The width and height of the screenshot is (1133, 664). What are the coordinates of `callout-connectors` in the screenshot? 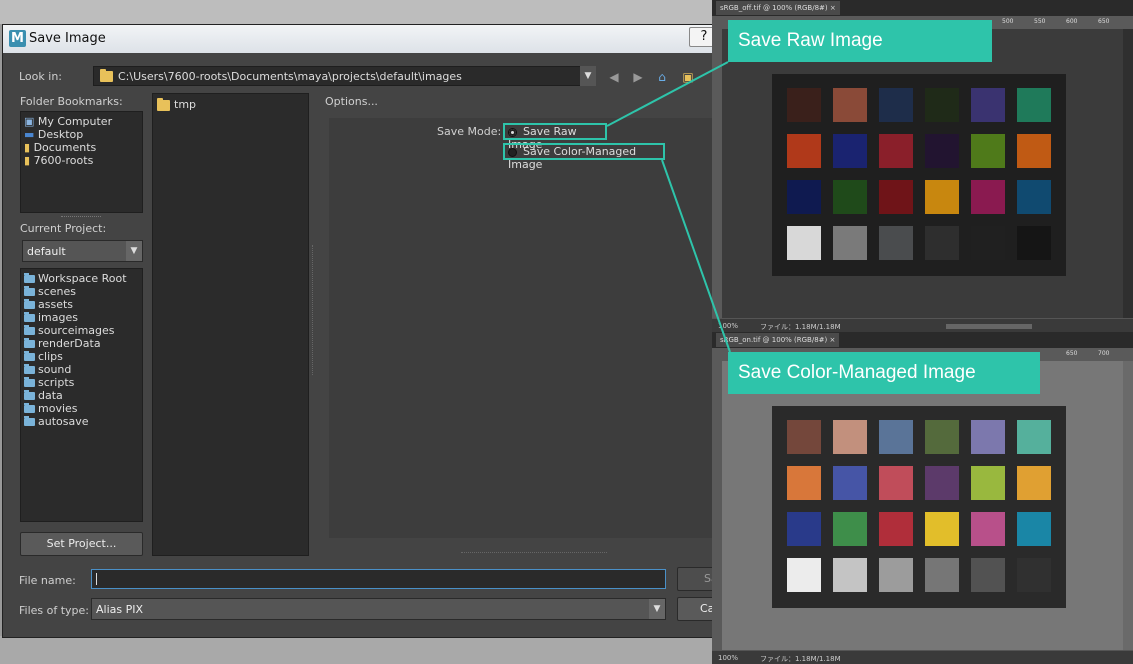 It's located at (668, 207).